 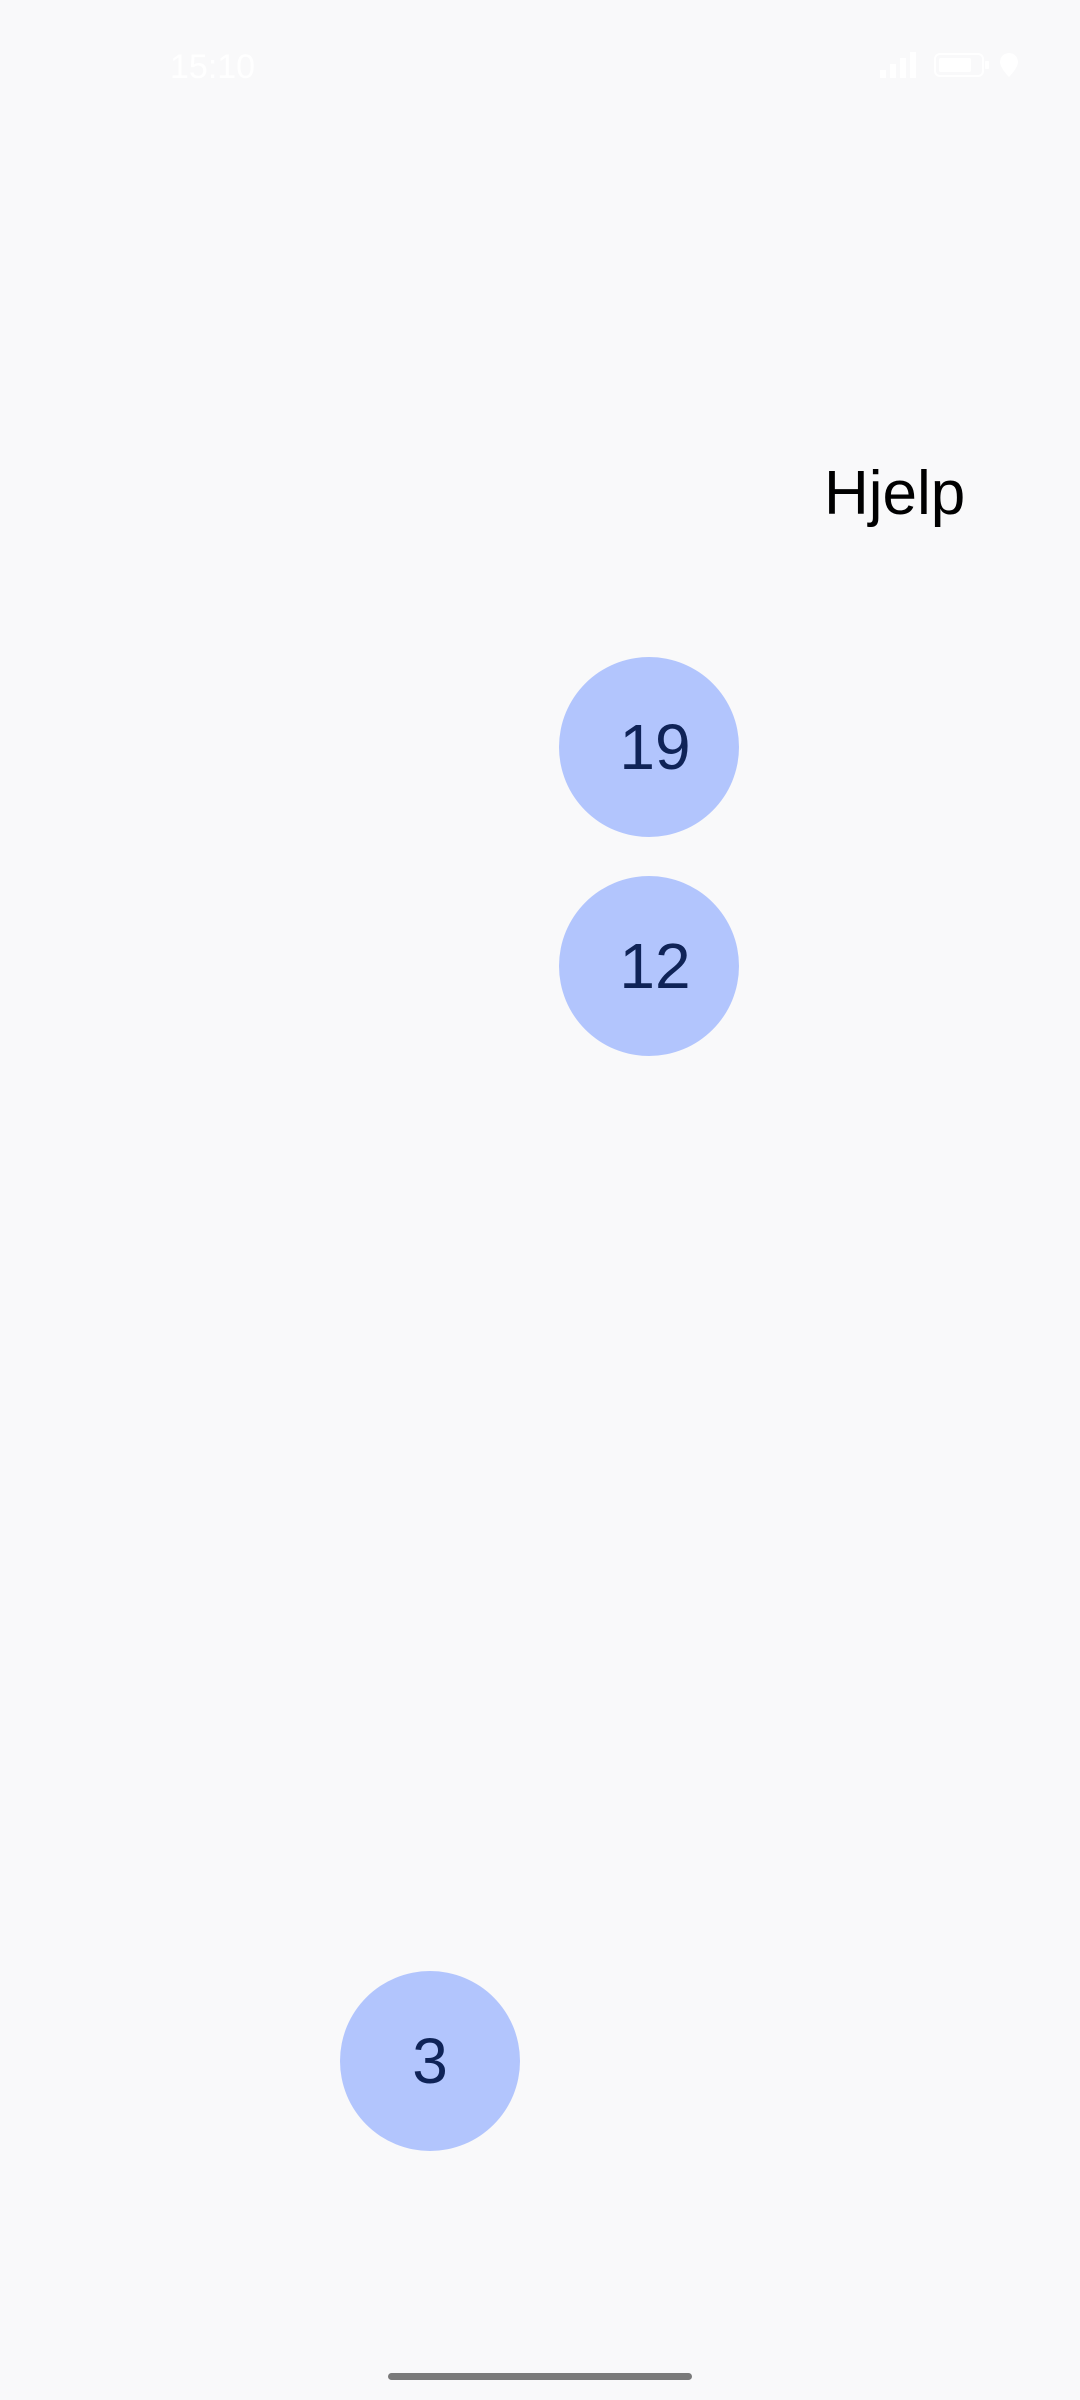 I want to click on location-icon, so click(x=1009, y=67).